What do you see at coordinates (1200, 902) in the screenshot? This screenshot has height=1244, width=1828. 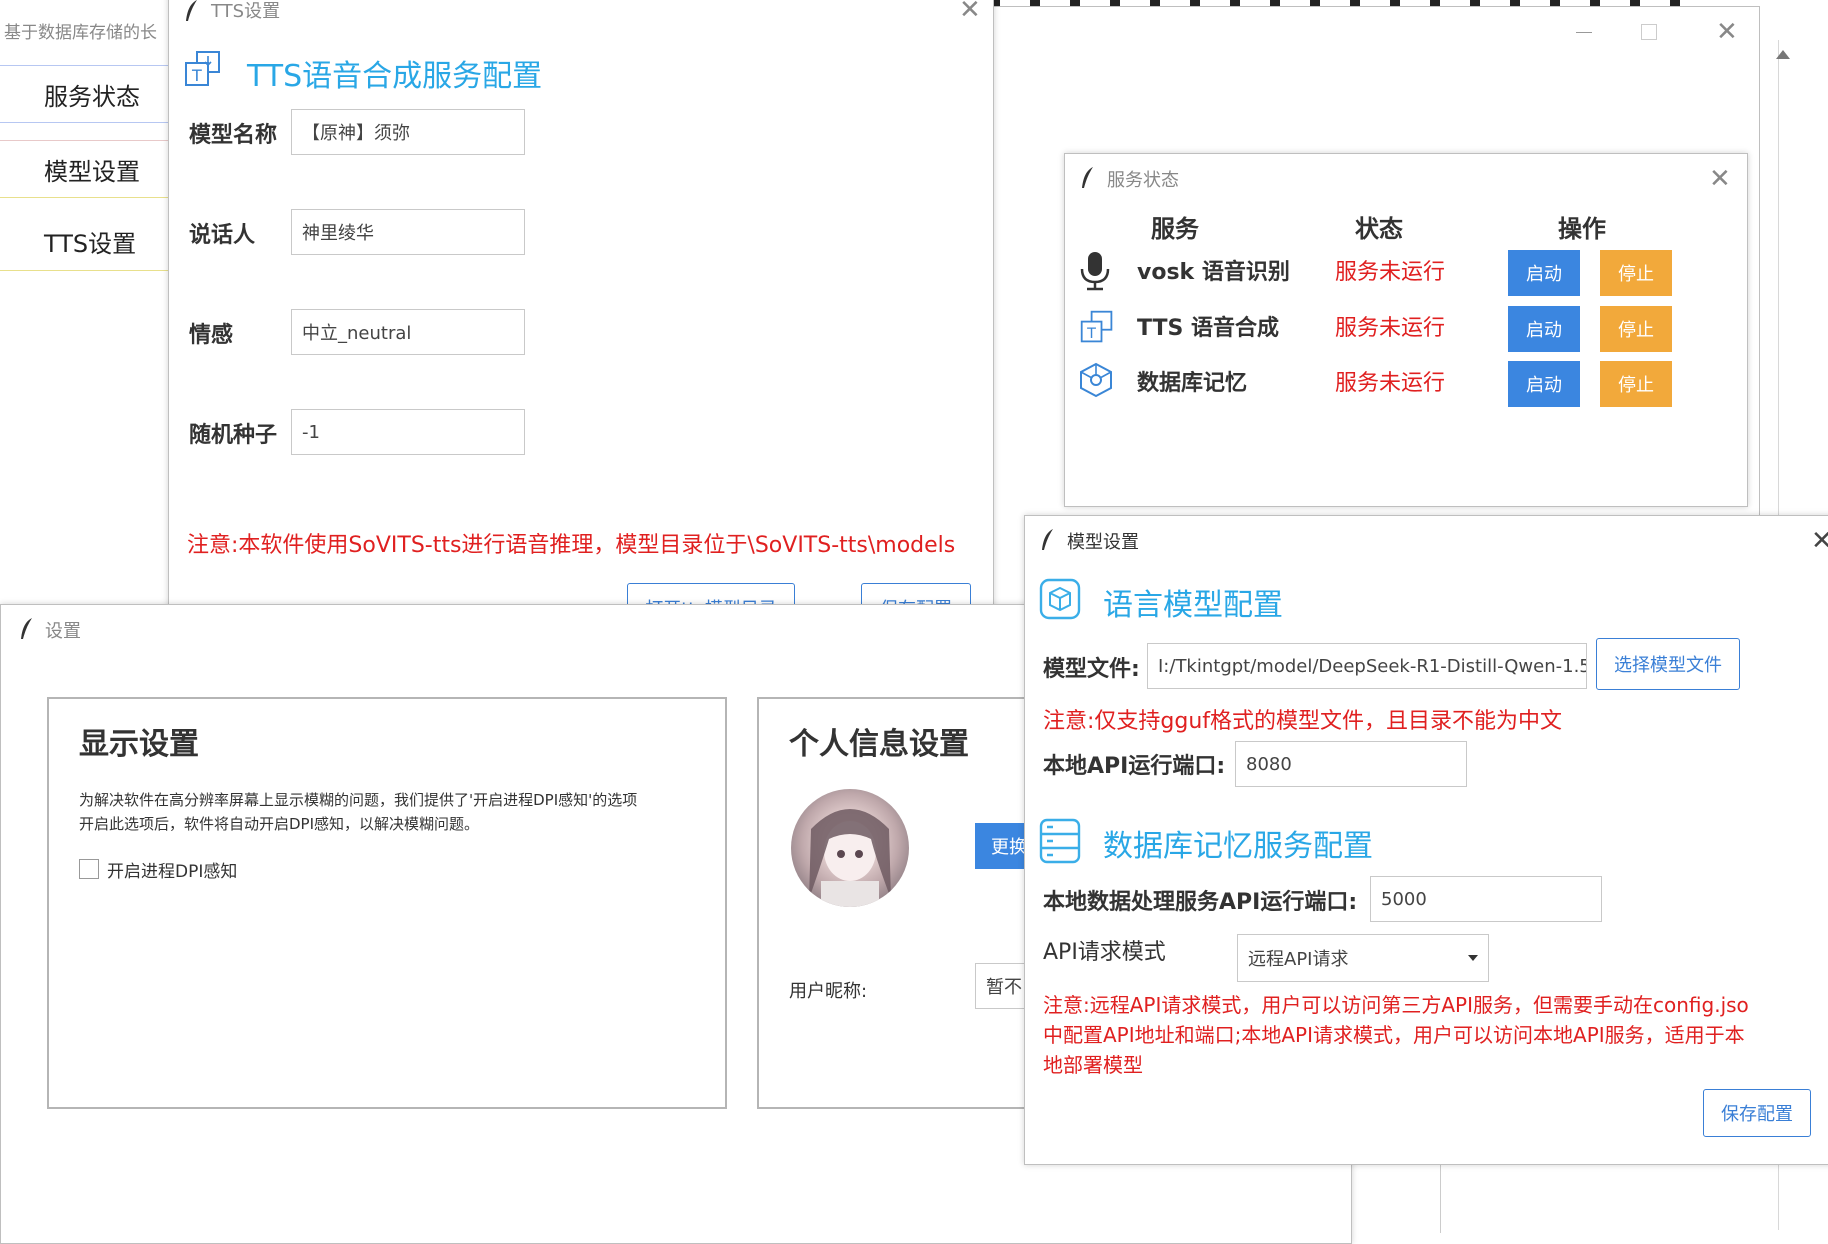 I see `db-port-label: 本地数据处理服务API运行端口:` at bounding box center [1200, 902].